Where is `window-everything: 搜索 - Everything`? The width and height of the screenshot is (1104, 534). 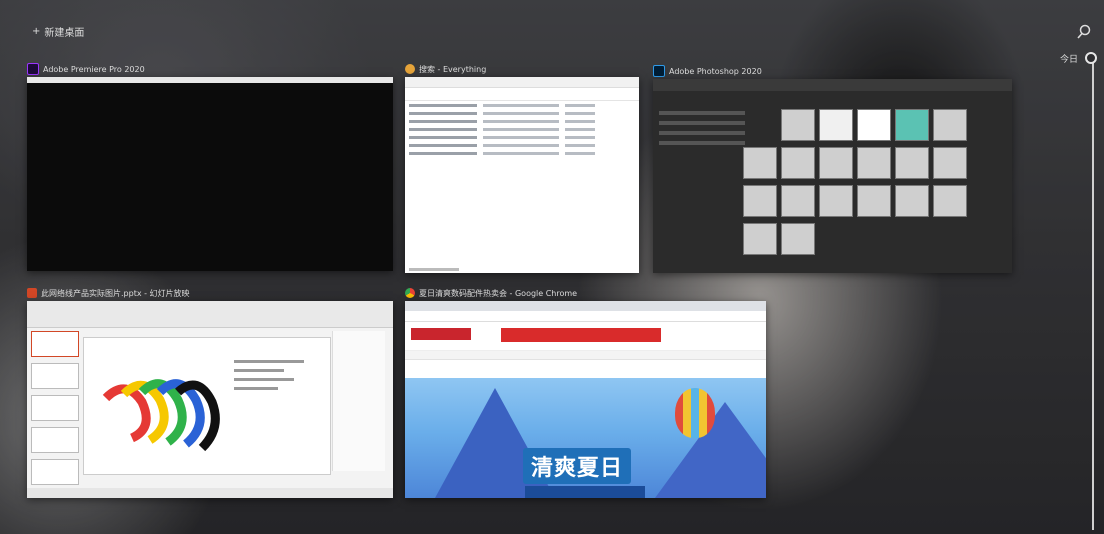
window-everything: 搜索 - Everything is located at coordinates (522, 168).